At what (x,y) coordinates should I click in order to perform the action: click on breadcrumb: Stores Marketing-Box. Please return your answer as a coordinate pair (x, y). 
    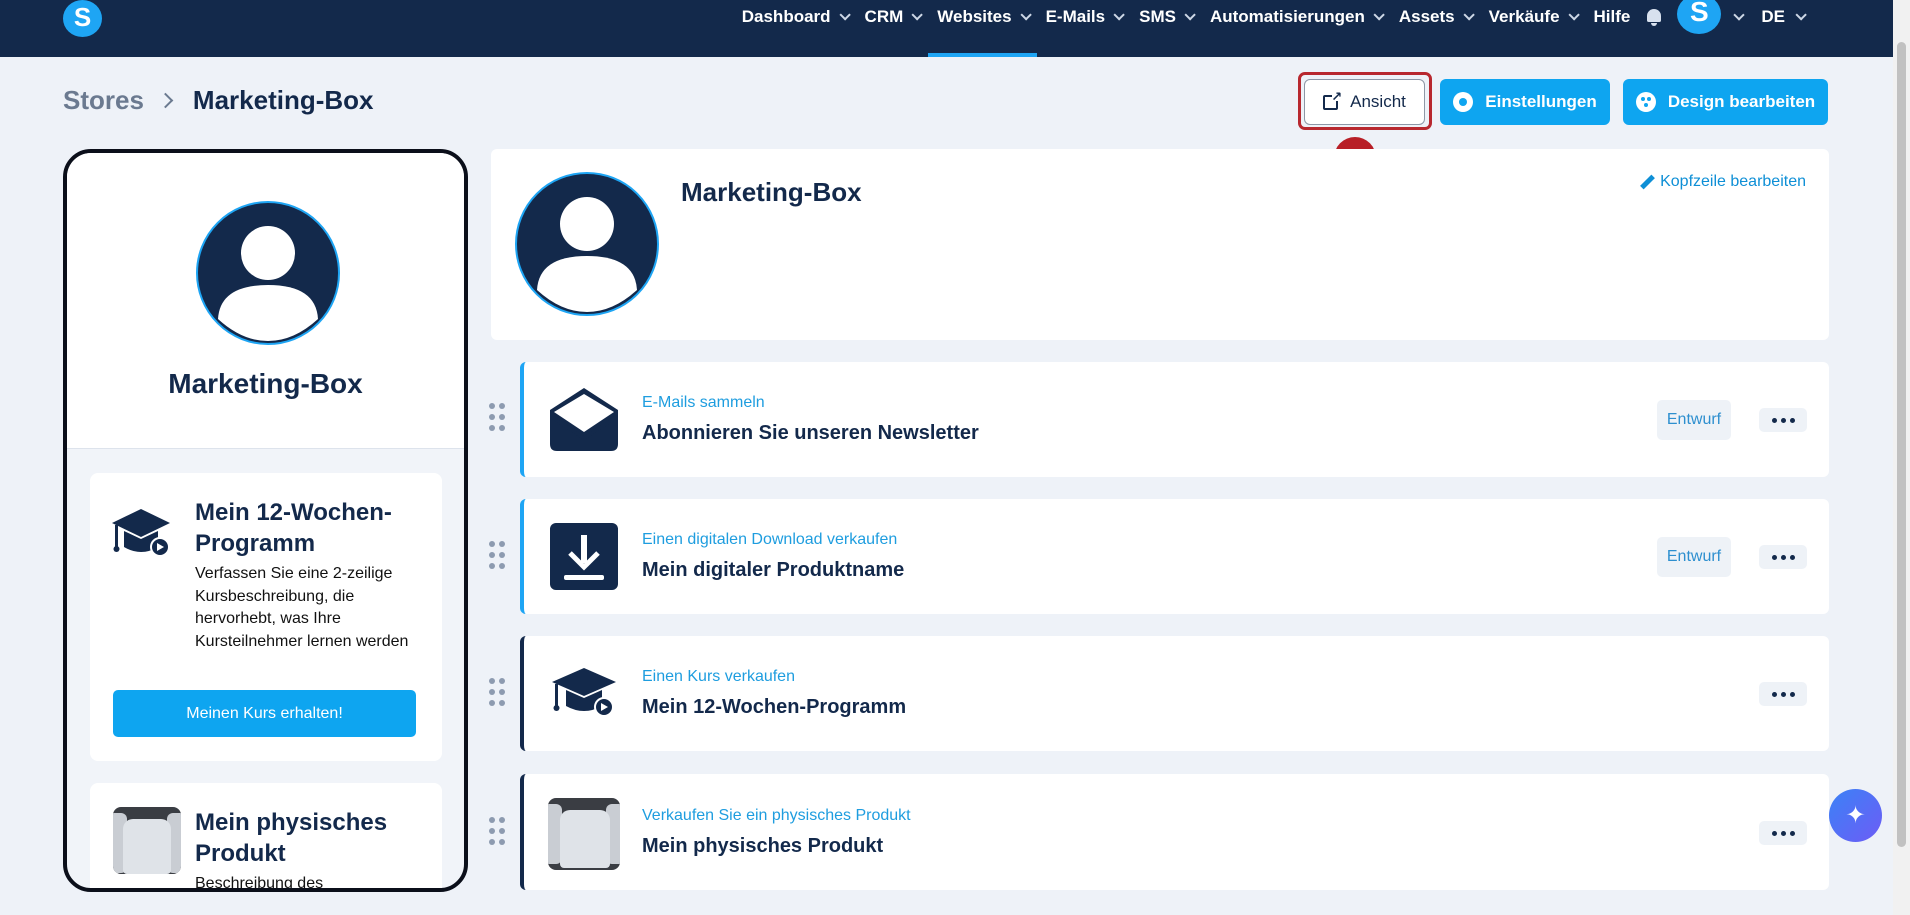
    Looking at the image, I should click on (218, 100).